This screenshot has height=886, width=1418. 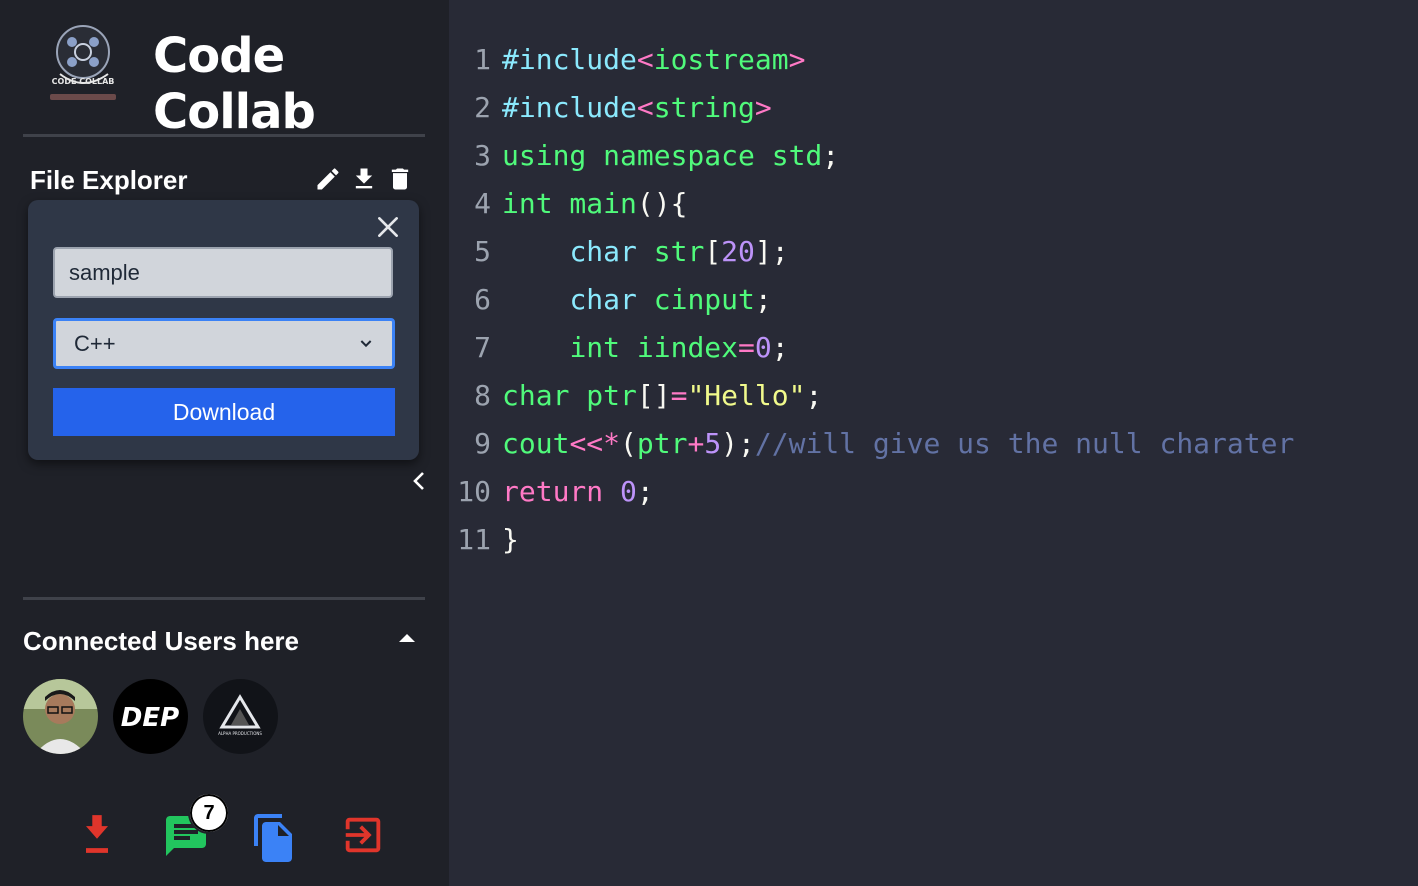 I want to click on new-file-popup: C++ Download, so click(x=223, y=330).